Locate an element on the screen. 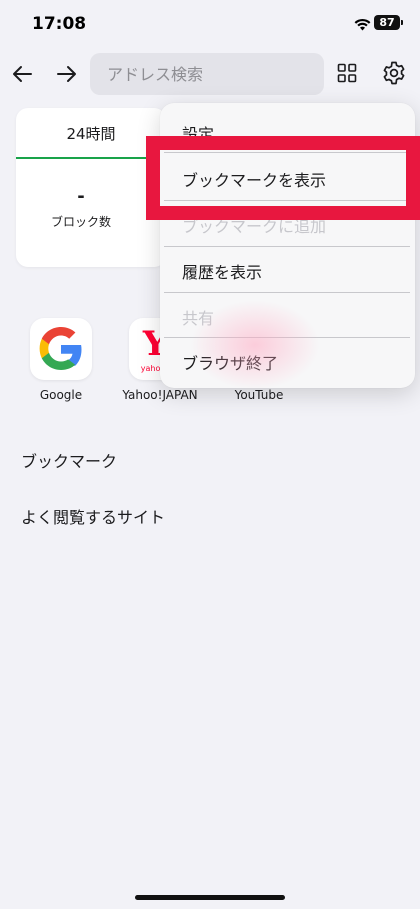 The height and width of the screenshot is (909, 420). block-stats-card: 24時間 - ブロック数 is located at coordinates (91, 187).